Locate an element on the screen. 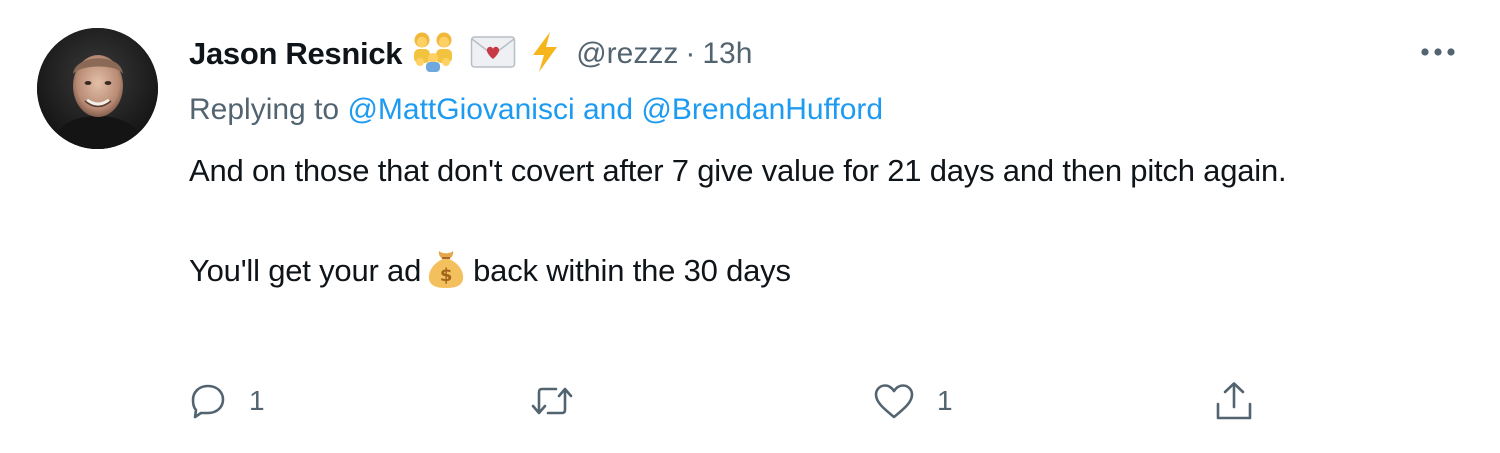  retweet-icon is located at coordinates (552, 401).